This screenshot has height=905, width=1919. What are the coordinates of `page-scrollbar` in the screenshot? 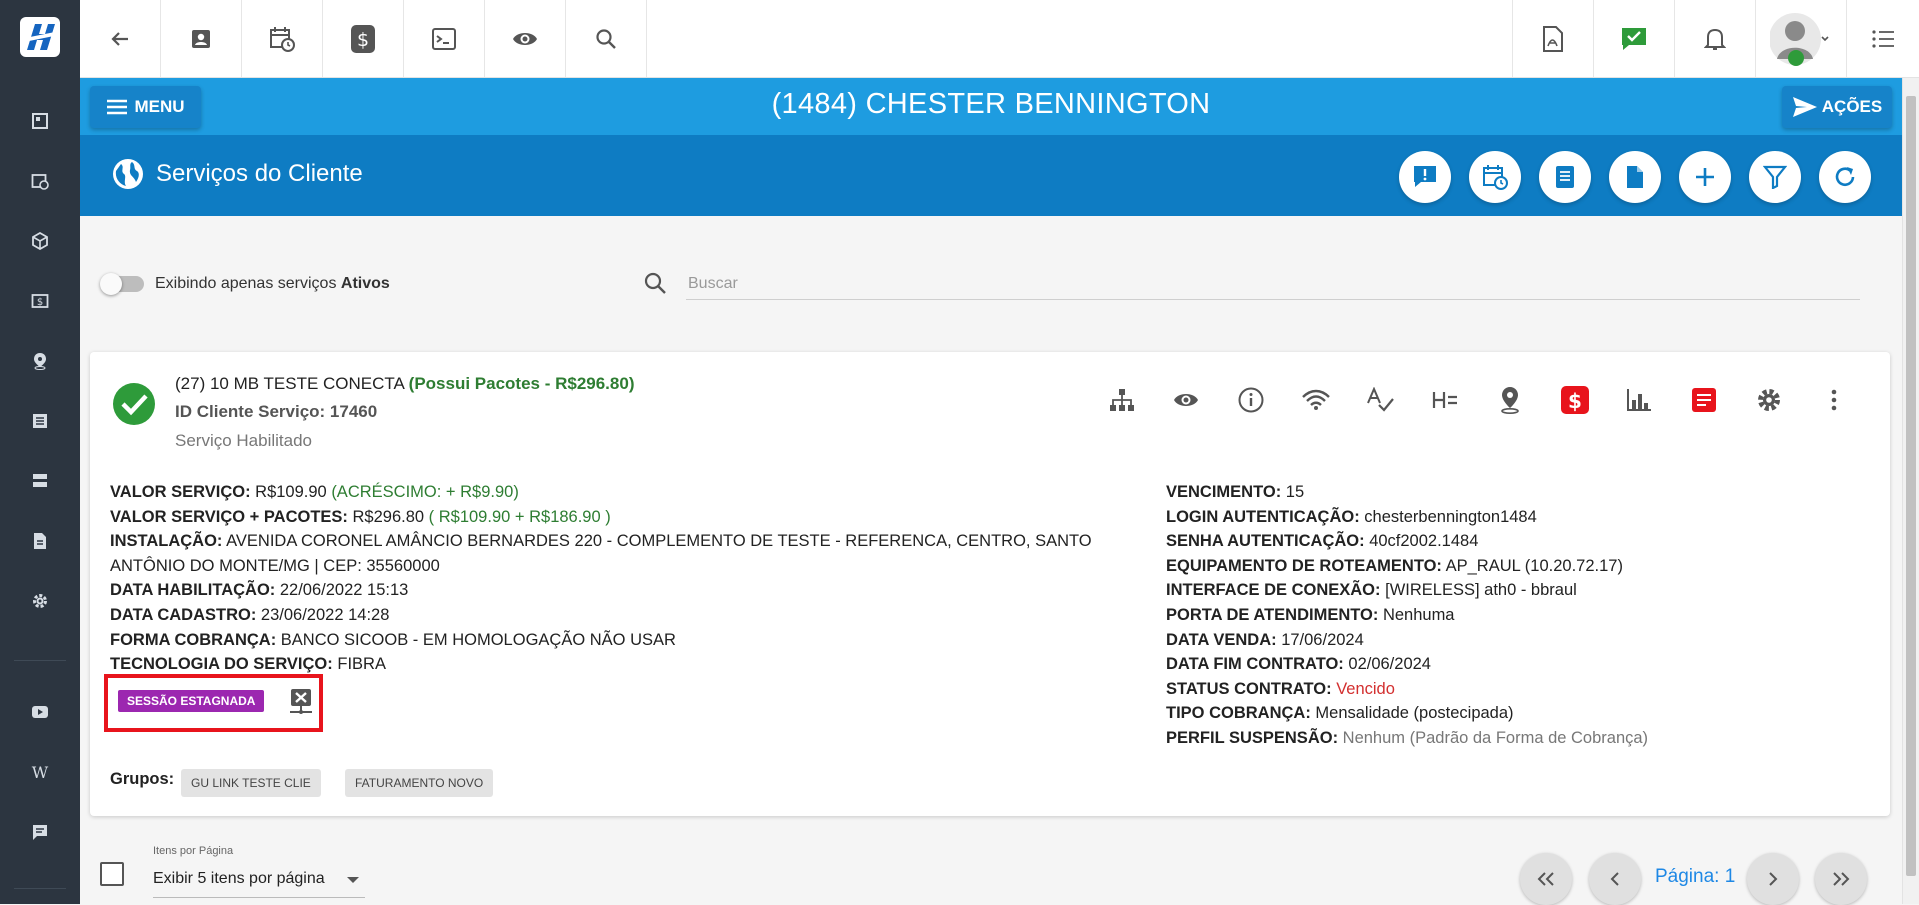 It's located at (1910, 491).